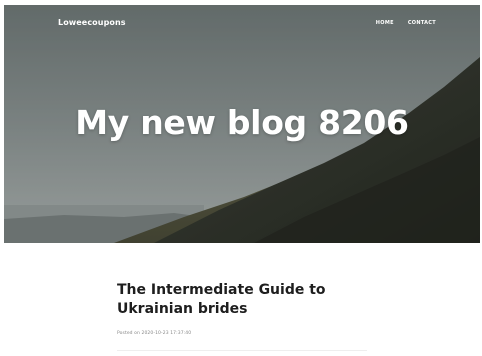  What do you see at coordinates (92, 22) in the screenshot?
I see `site-brand: Loweecoupons` at bounding box center [92, 22].